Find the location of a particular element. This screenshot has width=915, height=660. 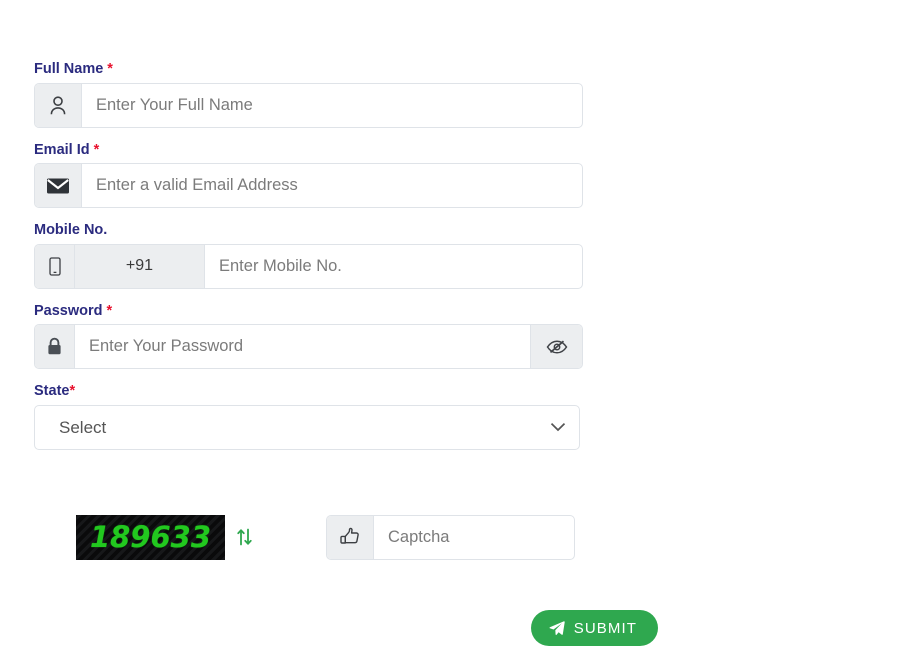

email-label: Email Id * is located at coordinates (308, 149).